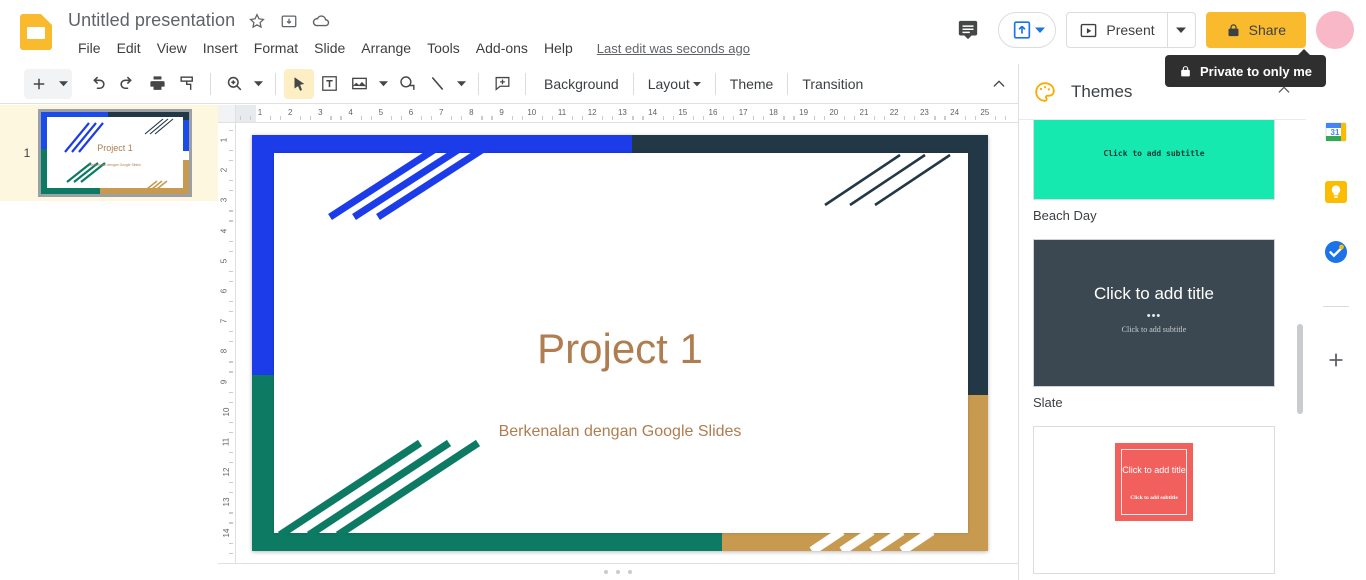 Image resolution: width=1366 pixels, height=580 pixels. What do you see at coordinates (329, 48) in the screenshot?
I see `menu-slide: Slide` at bounding box center [329, 48].